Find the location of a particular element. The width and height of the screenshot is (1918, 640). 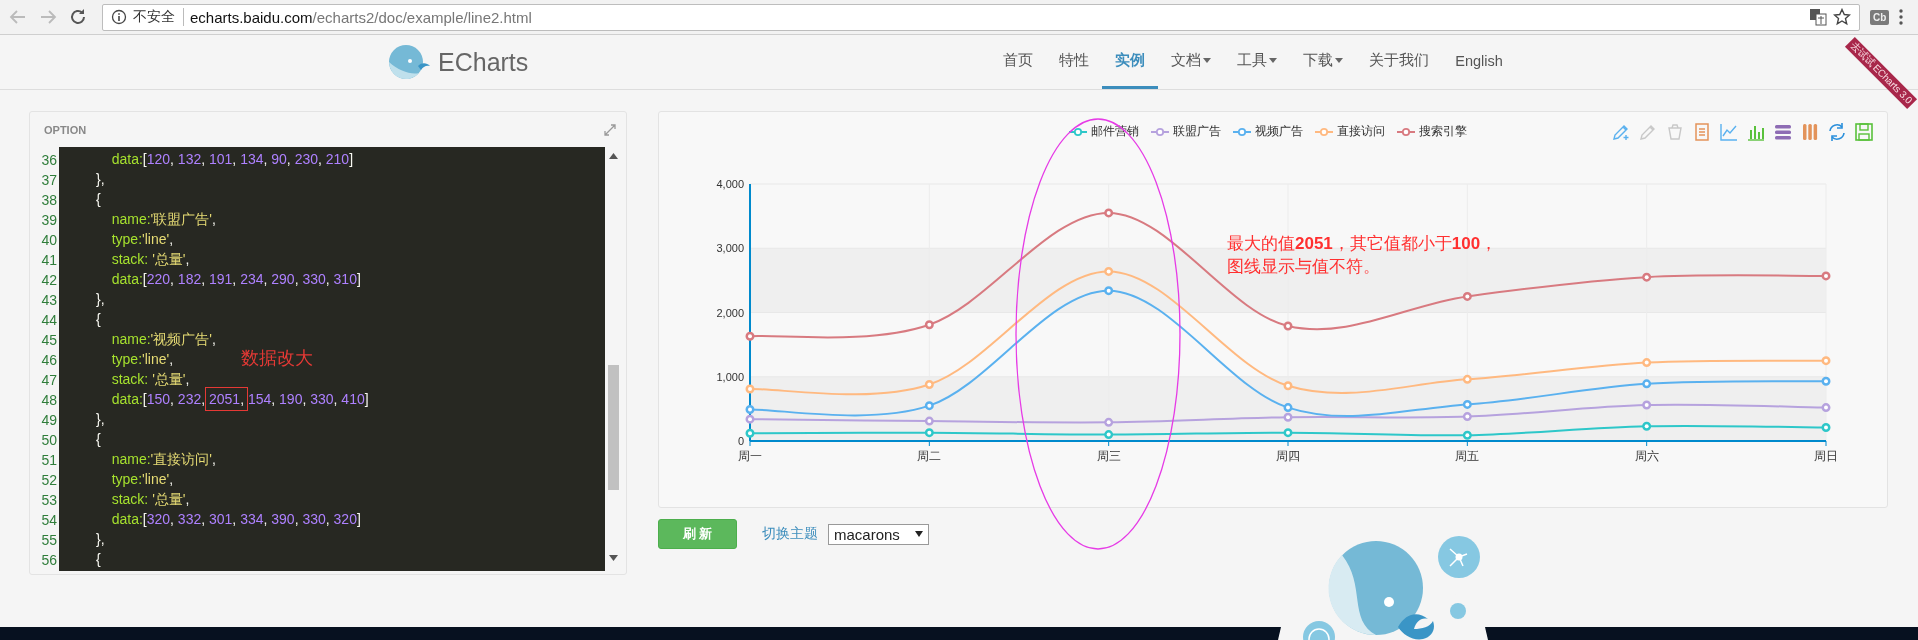

line-number: 41 is located at coordinates (49, 260).